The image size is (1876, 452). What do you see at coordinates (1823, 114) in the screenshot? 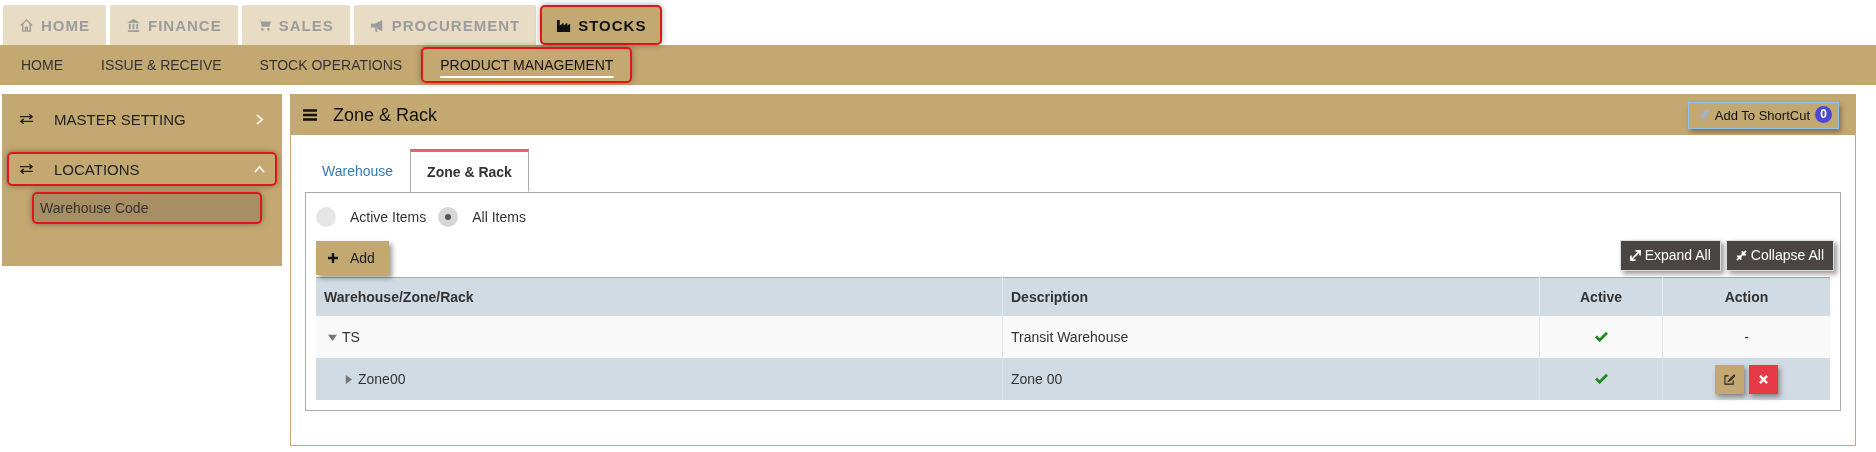
I see `count-badge: 0` at bounding box center [1823, 114].